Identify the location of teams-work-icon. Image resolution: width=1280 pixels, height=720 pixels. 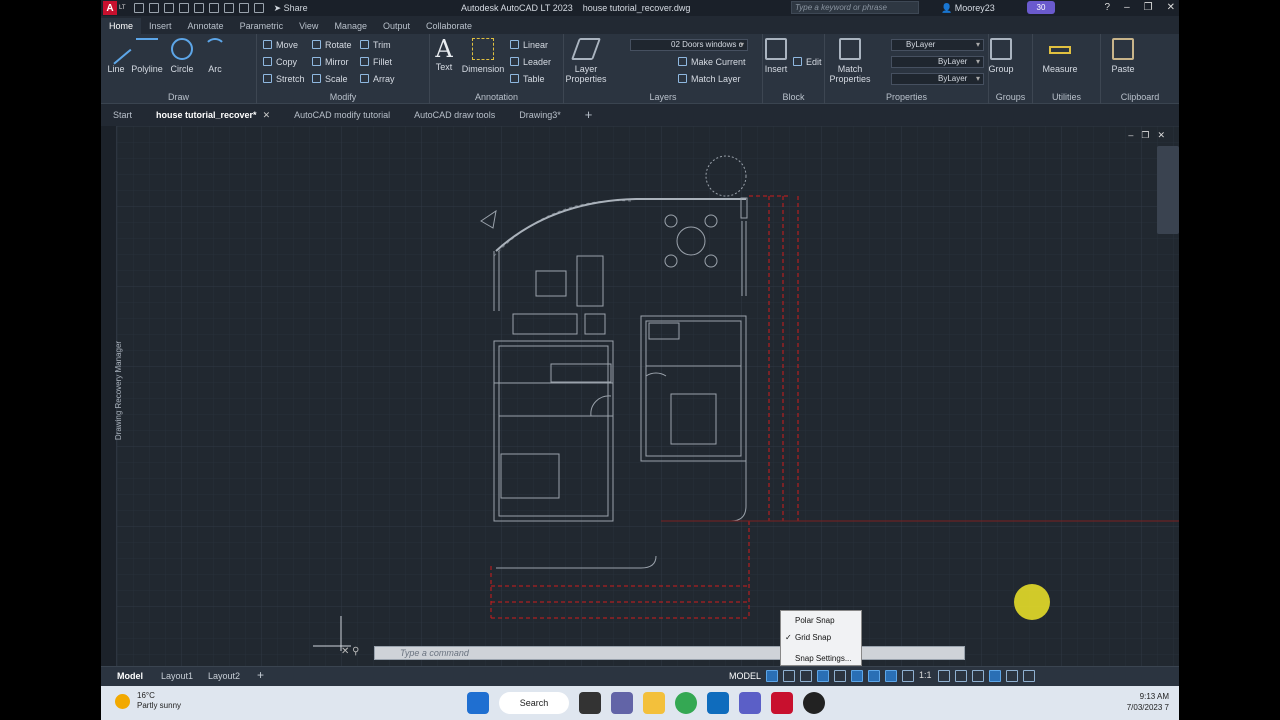
(750, 703).